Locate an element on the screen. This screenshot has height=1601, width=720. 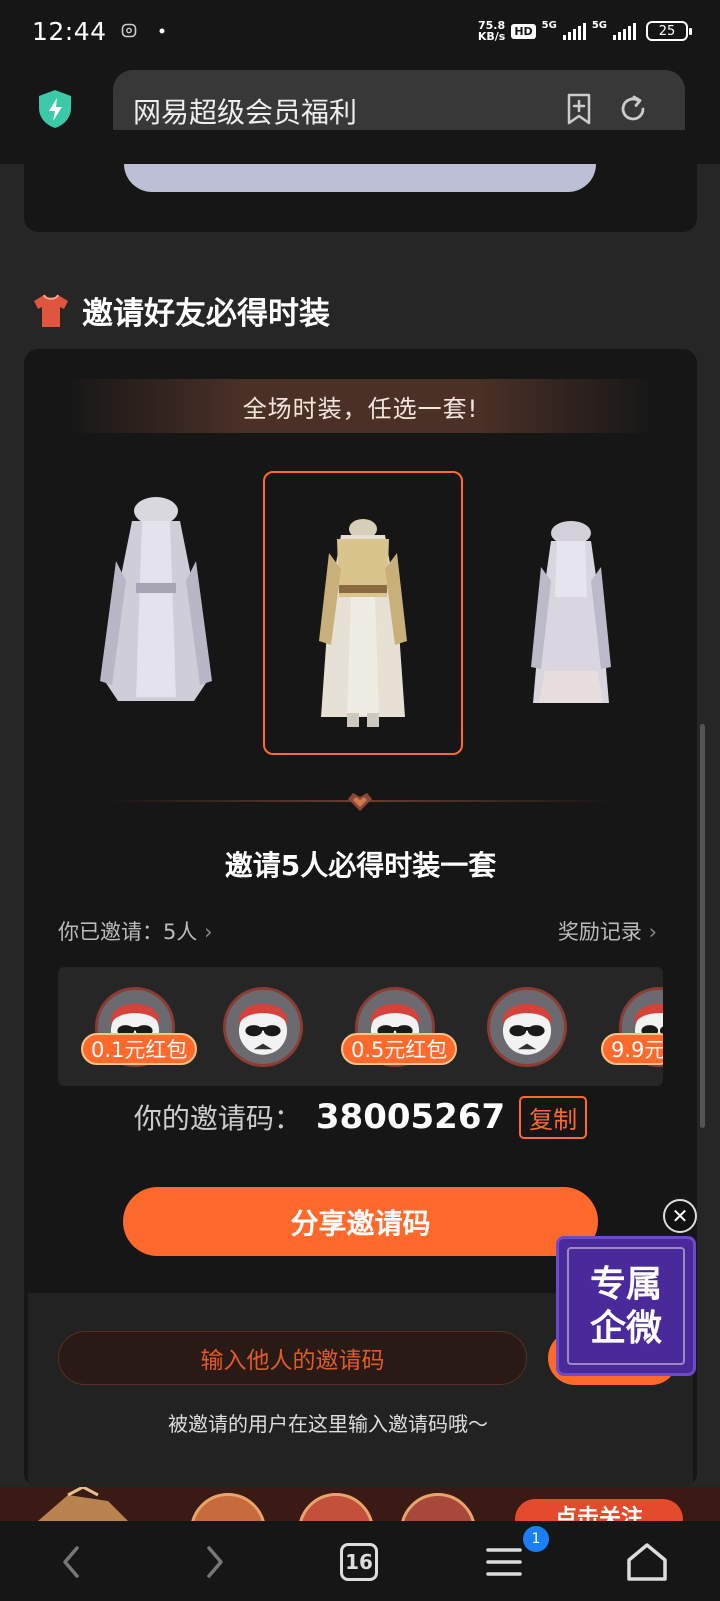
signal-2-icon is located at coordinates (624, 31).